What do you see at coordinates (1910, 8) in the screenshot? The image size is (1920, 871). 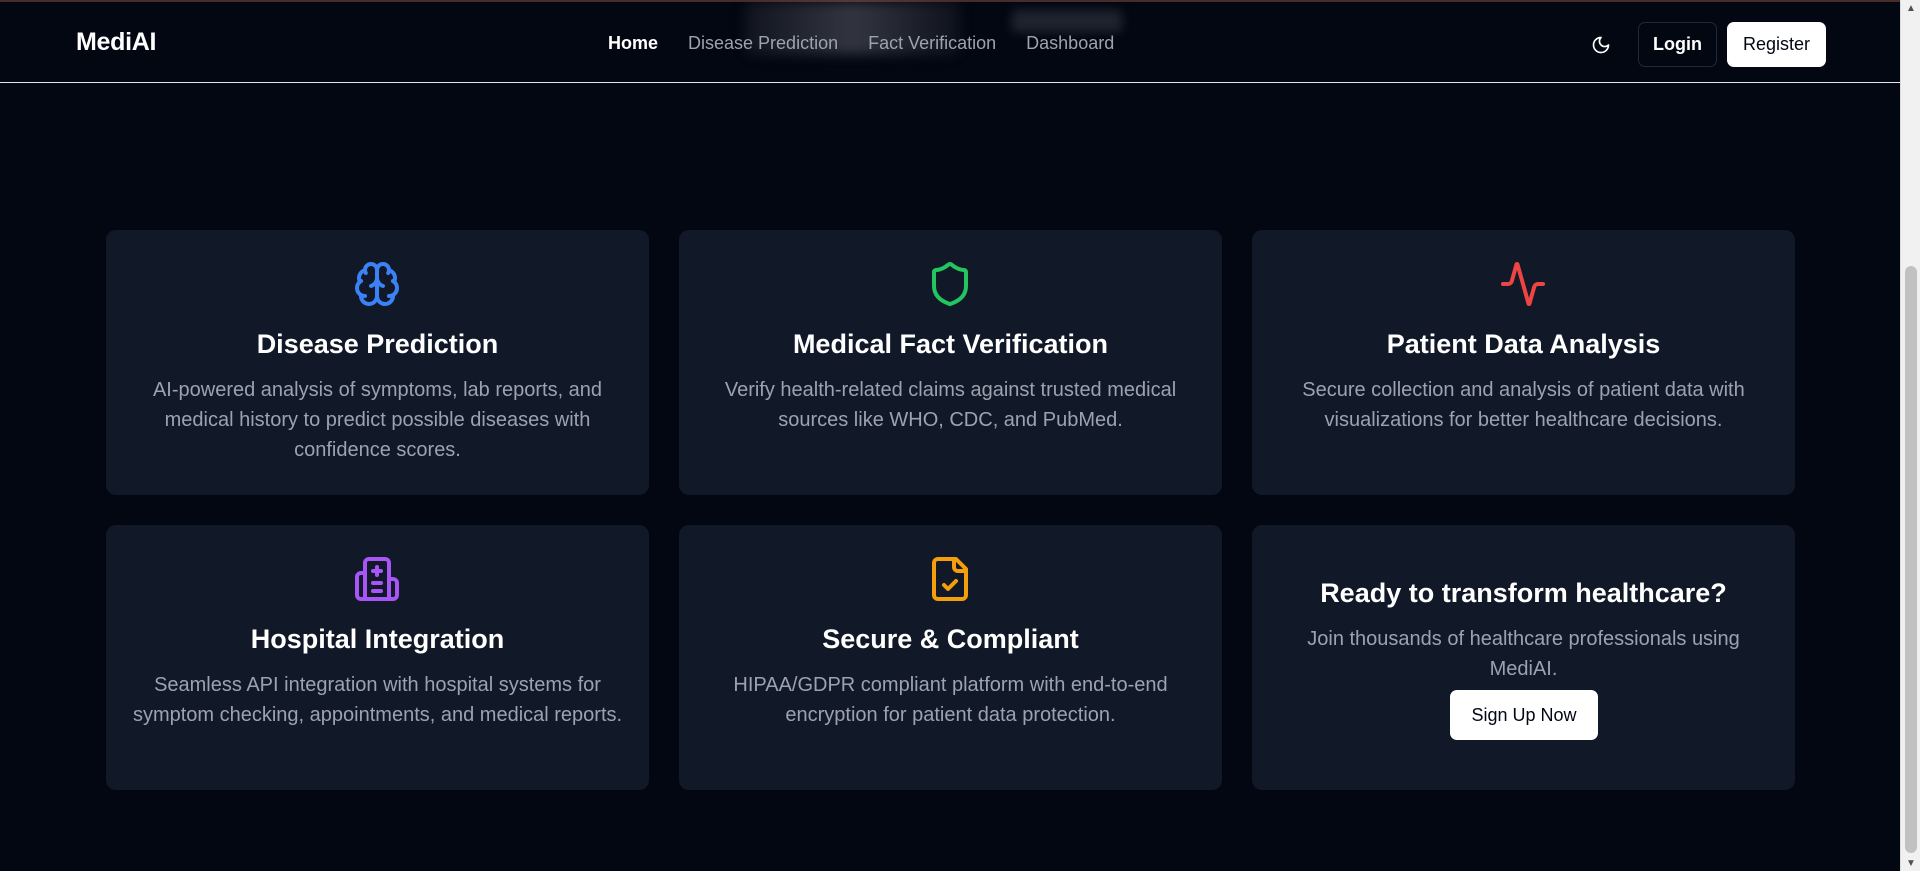 I see `scroll-up-arrow-icon: ▲` at bounding box center [1910, 8].